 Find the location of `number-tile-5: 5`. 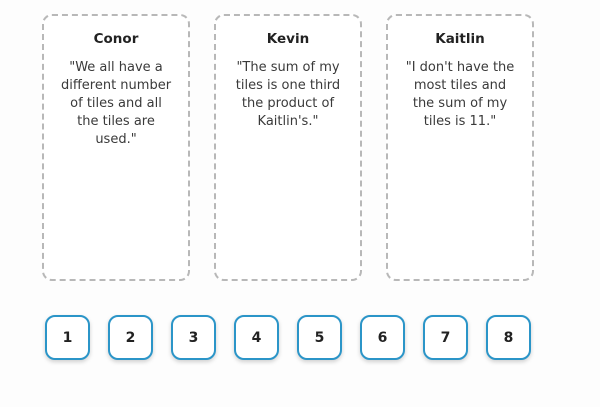

number-tile-5: 5 is located at coordinates (319, 337).